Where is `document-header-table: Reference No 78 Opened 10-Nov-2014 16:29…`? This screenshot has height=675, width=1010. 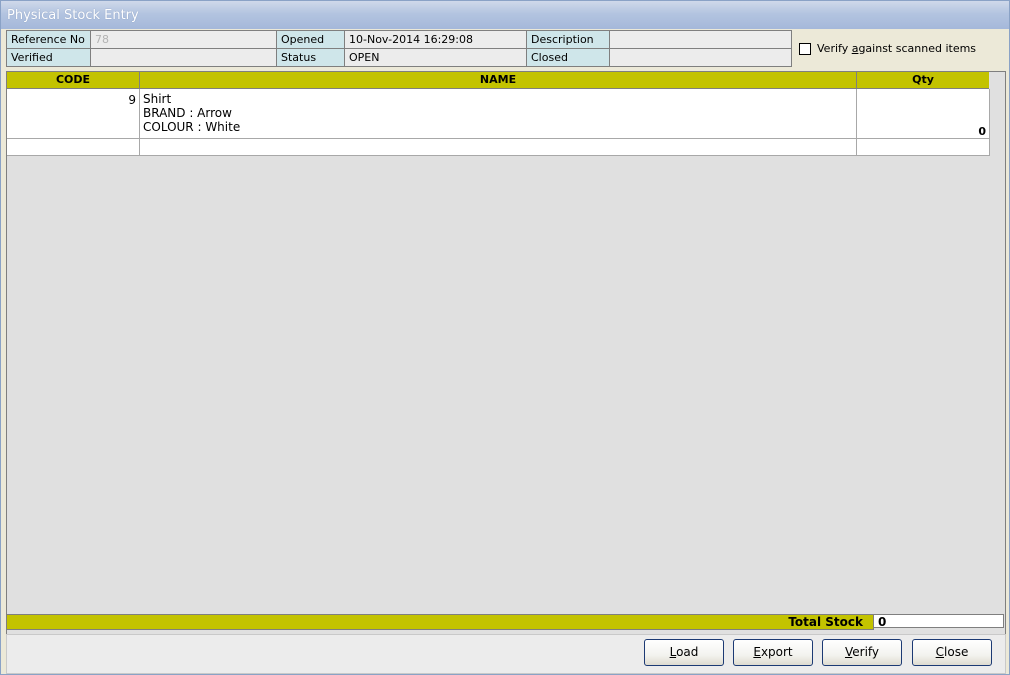 document-header-table: Reference No 78 Opened 10-Nov-2014 16:29… is located at coordinates (399, 48).